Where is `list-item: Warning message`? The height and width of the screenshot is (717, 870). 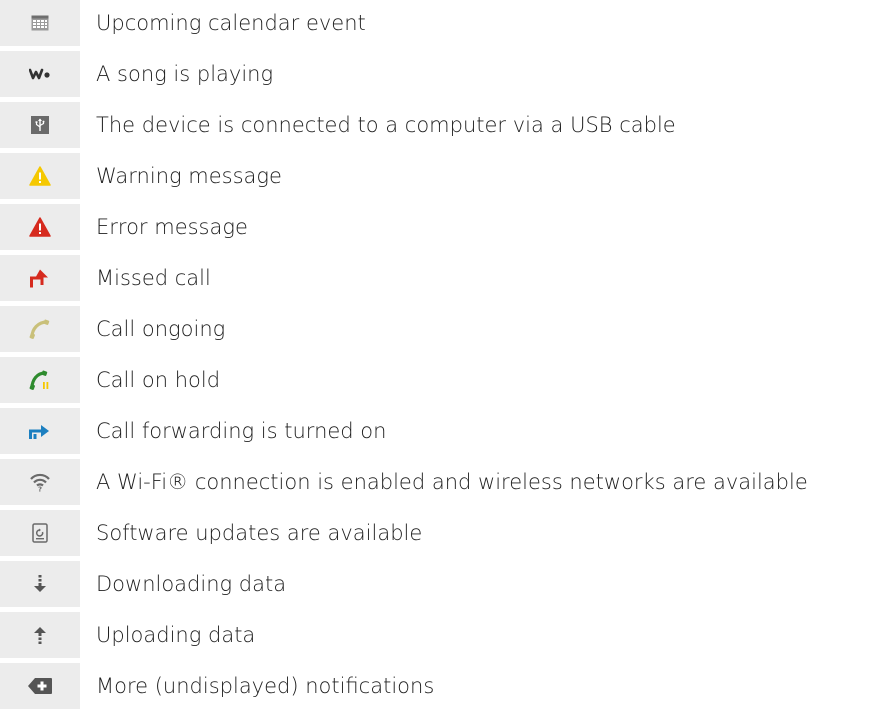 list-item: Warning message is located at coordinates (435, 176).